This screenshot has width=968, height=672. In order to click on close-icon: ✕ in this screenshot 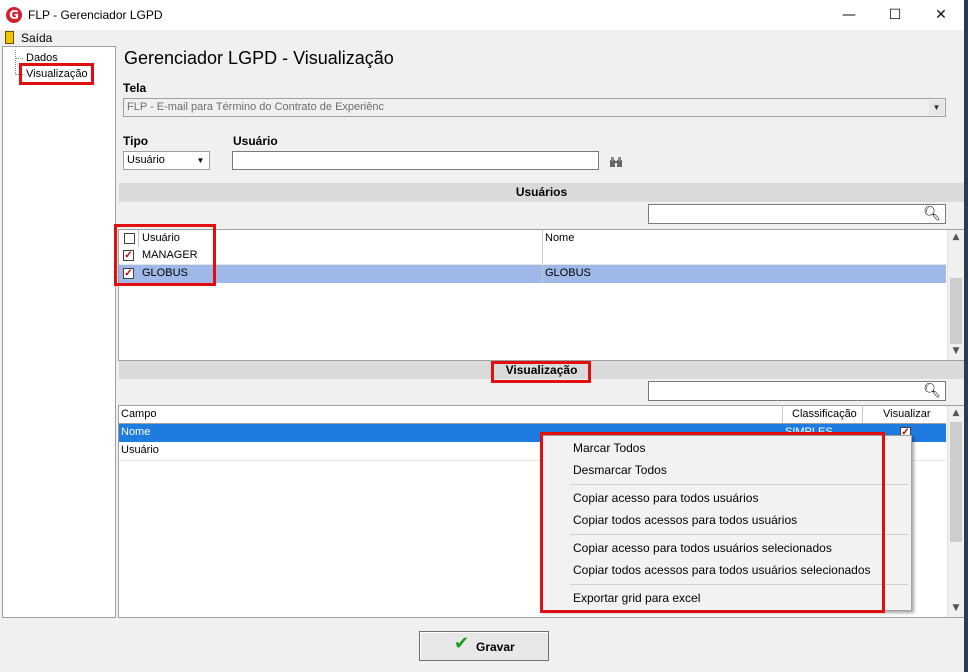, I will do `click(941, 15)`.